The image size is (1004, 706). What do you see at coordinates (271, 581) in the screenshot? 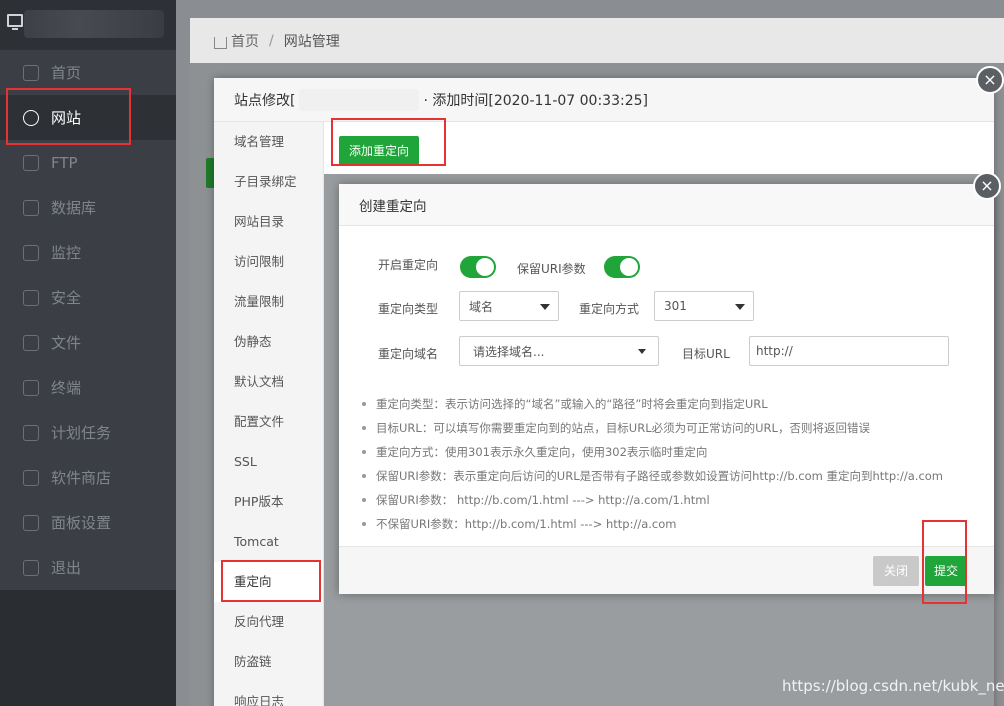
I see `annotation-box-redirect-tab` at bounding box center [271, 581].